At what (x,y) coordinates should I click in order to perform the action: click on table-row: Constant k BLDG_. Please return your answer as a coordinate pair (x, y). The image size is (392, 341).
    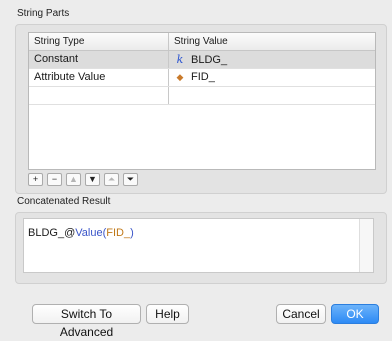
    Looking at the image, I should click on (202, 60).